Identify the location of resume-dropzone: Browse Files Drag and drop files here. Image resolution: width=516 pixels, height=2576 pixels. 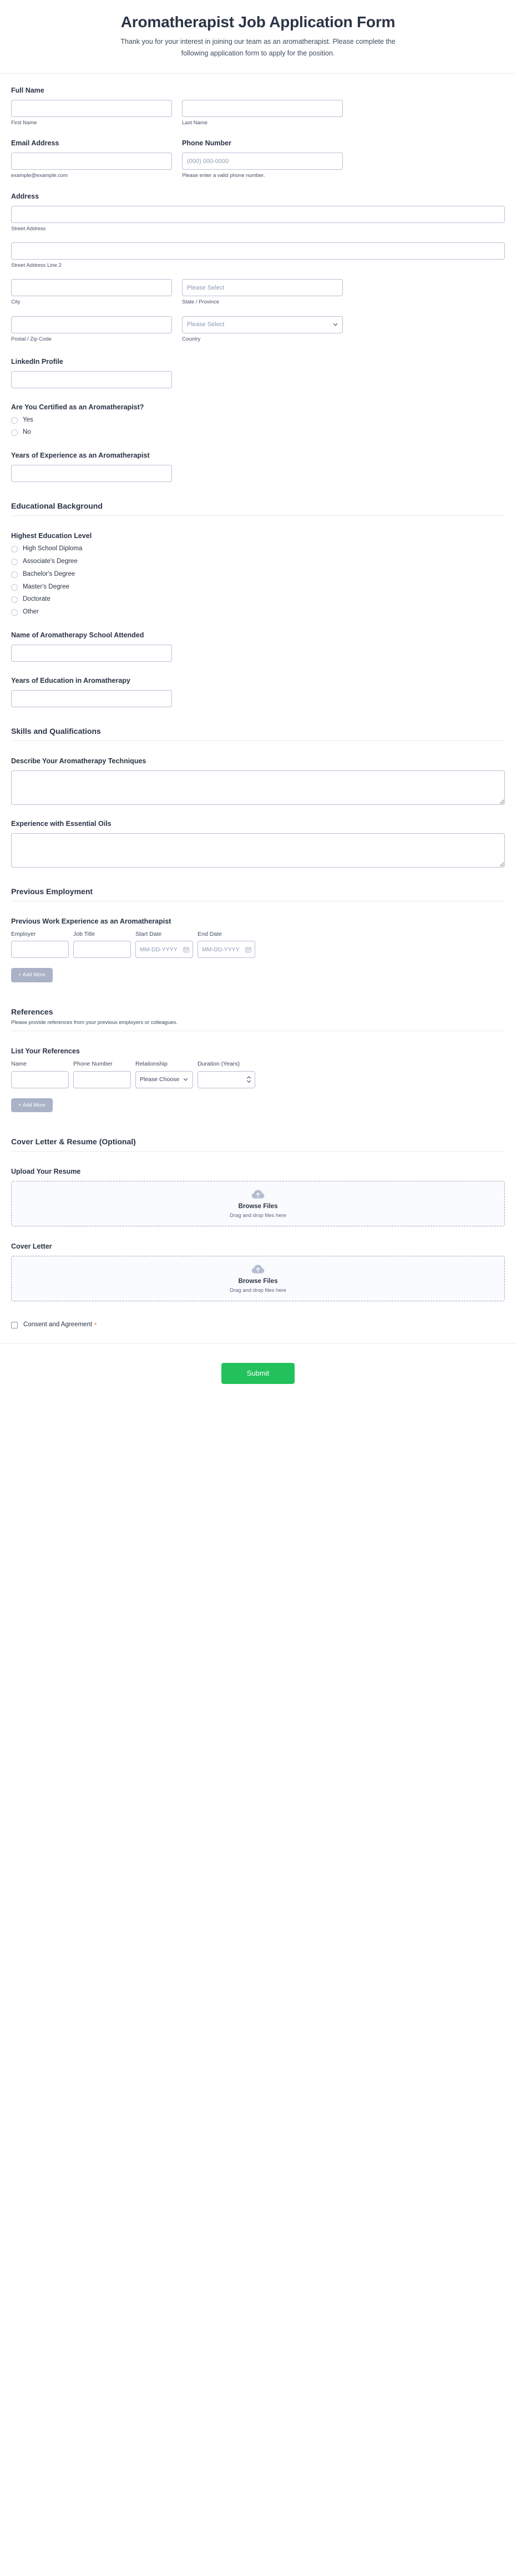
(258, 1204).